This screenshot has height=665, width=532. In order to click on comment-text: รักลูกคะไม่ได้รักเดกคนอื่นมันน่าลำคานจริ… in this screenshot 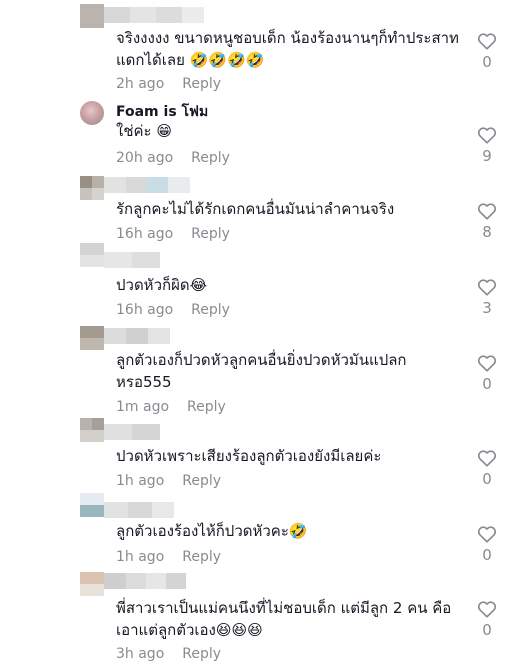, I will do `click(255, 209)`.